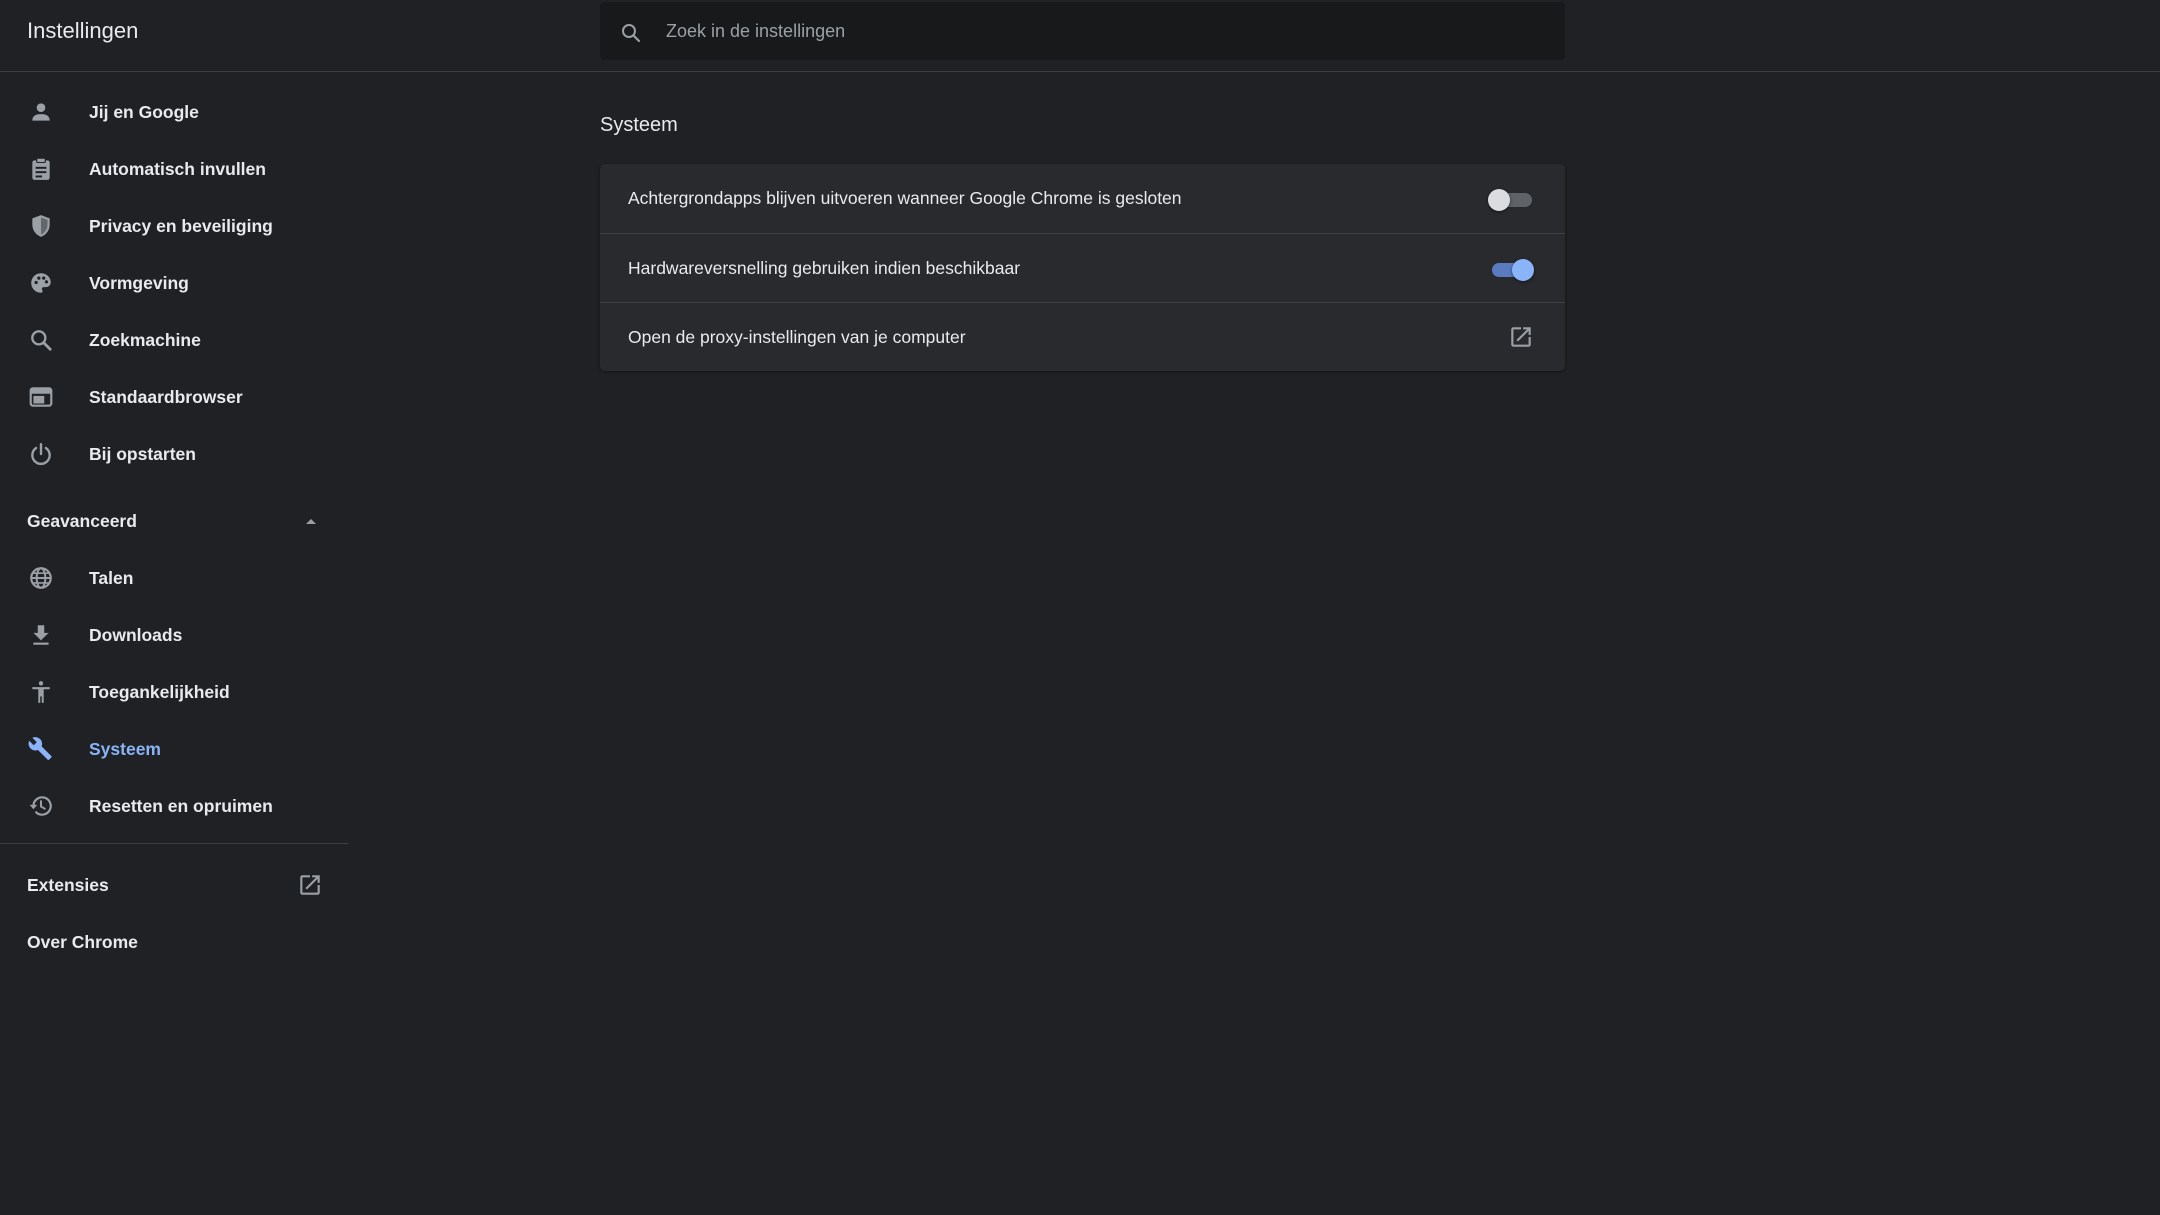  What do you see at coordinates (639, 125) in the screenshot?
I see `section-title: Systeem` at bounding box center [639, 125].